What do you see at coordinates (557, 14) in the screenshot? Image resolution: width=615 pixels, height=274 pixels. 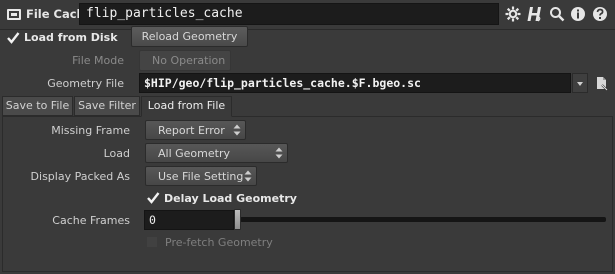 I see `search-icon` at bounding box center [557, 14].